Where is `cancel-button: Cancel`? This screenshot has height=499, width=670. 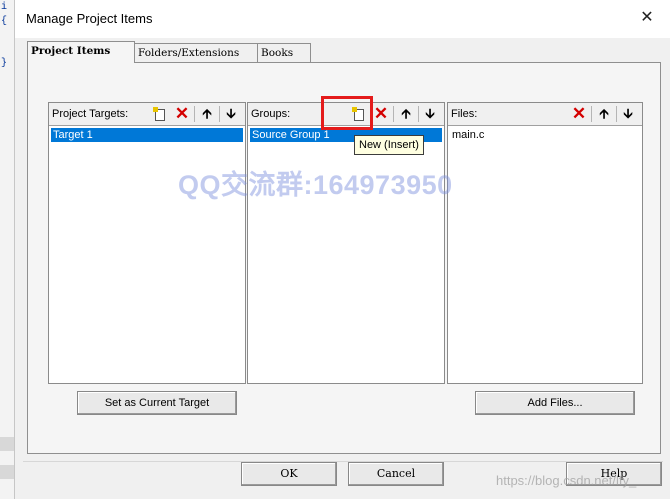
cancel-button: Cancel is located at coordinates (396, 474).